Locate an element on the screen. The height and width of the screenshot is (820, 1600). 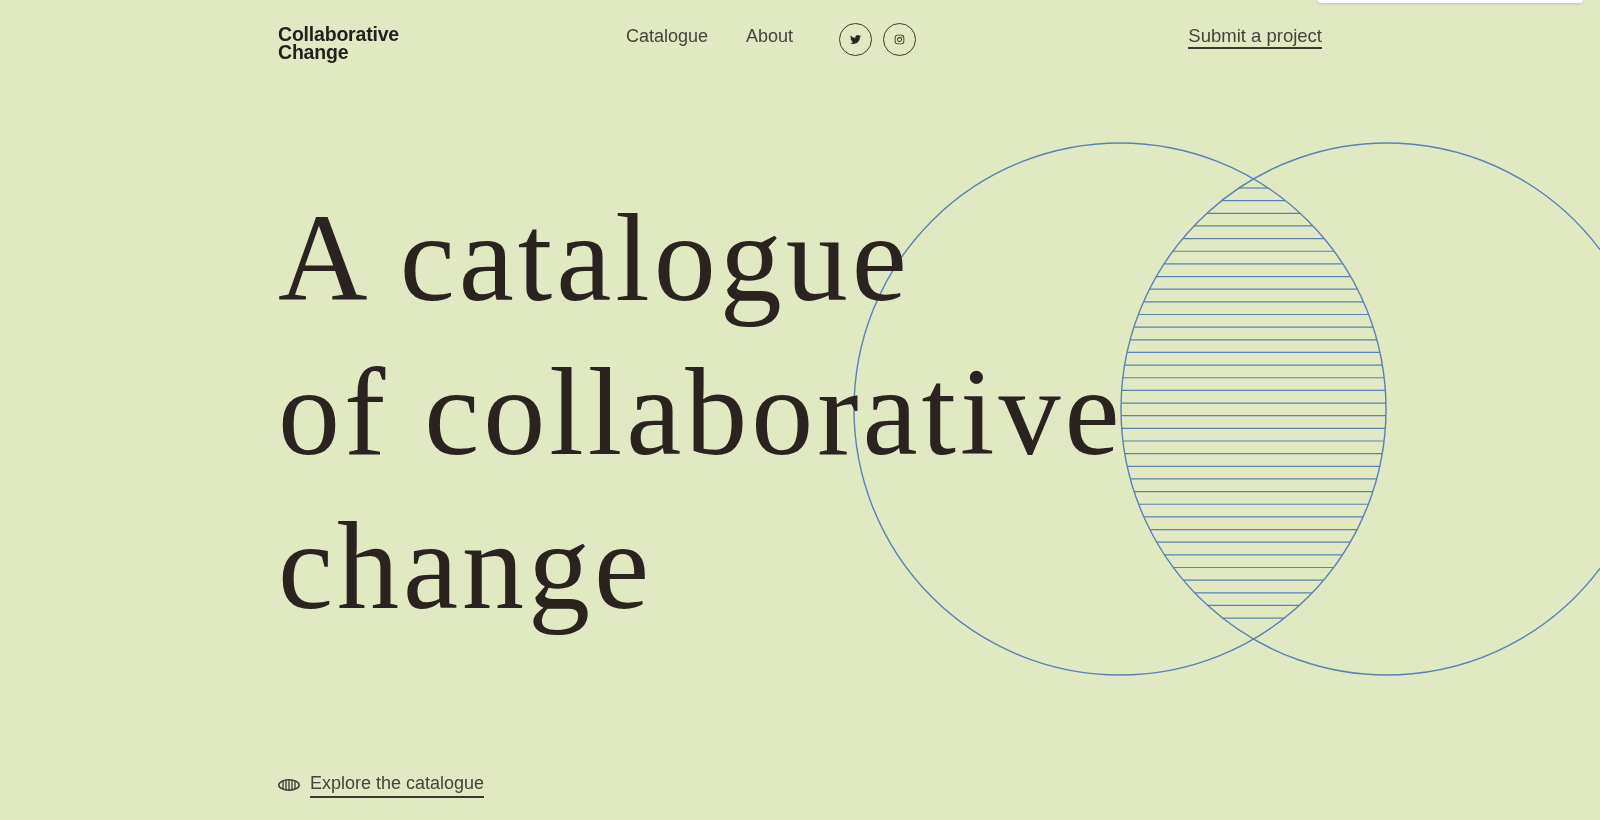
bird-icon is located at coordinates (856, 39).